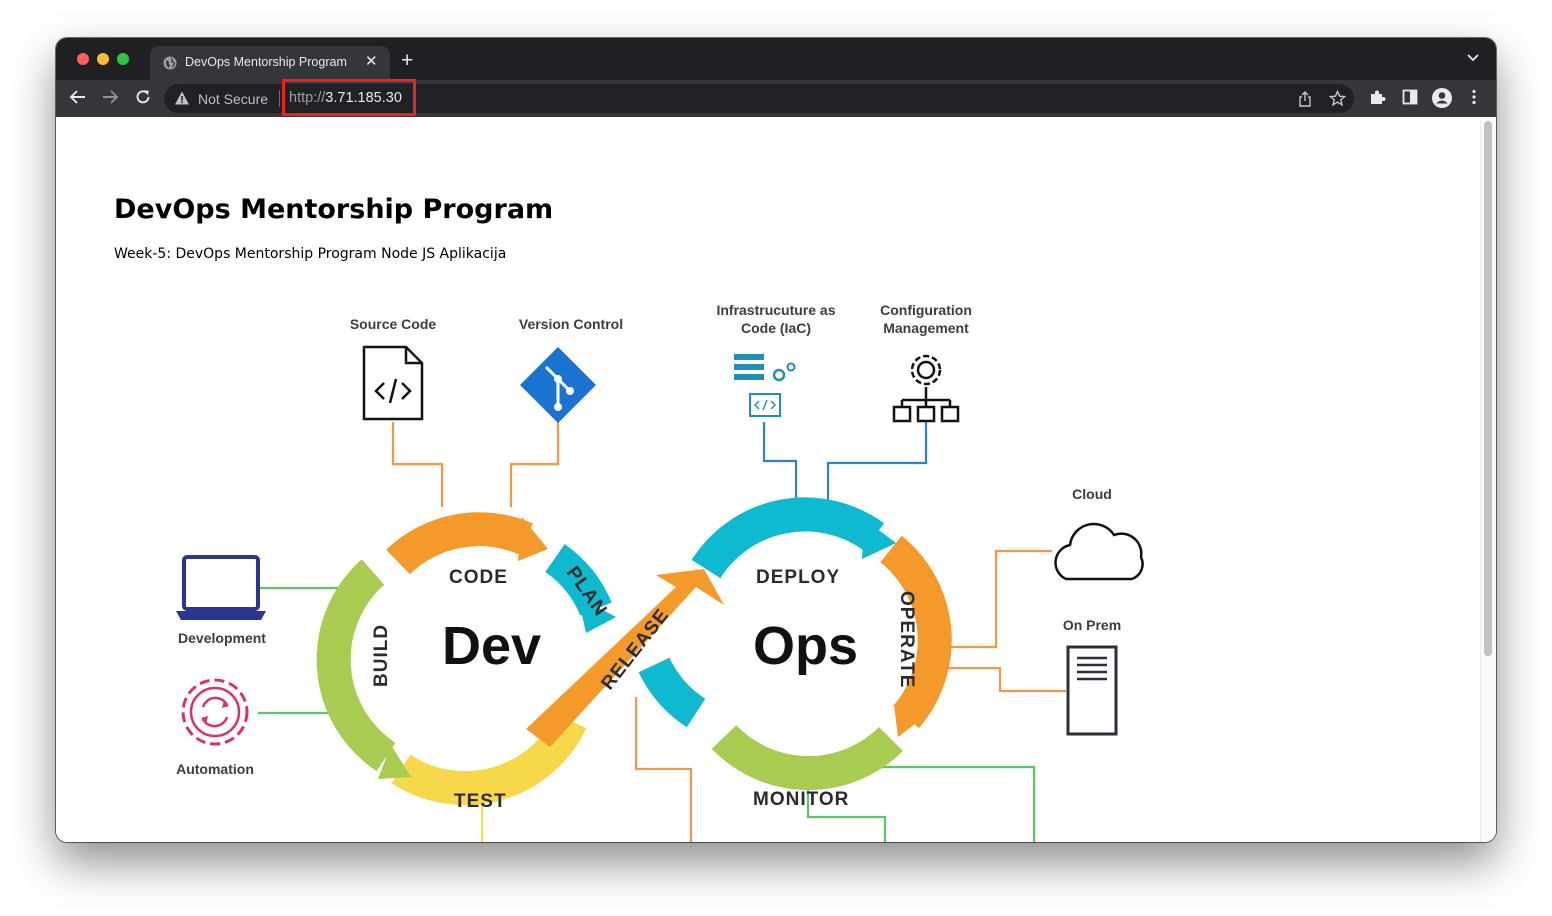 The width and height of the screenshot is (1552, 916). What do you see at coordinates (83, 59) in the screenshot?
I see `close-window-button` at bounding box center [83, 59].